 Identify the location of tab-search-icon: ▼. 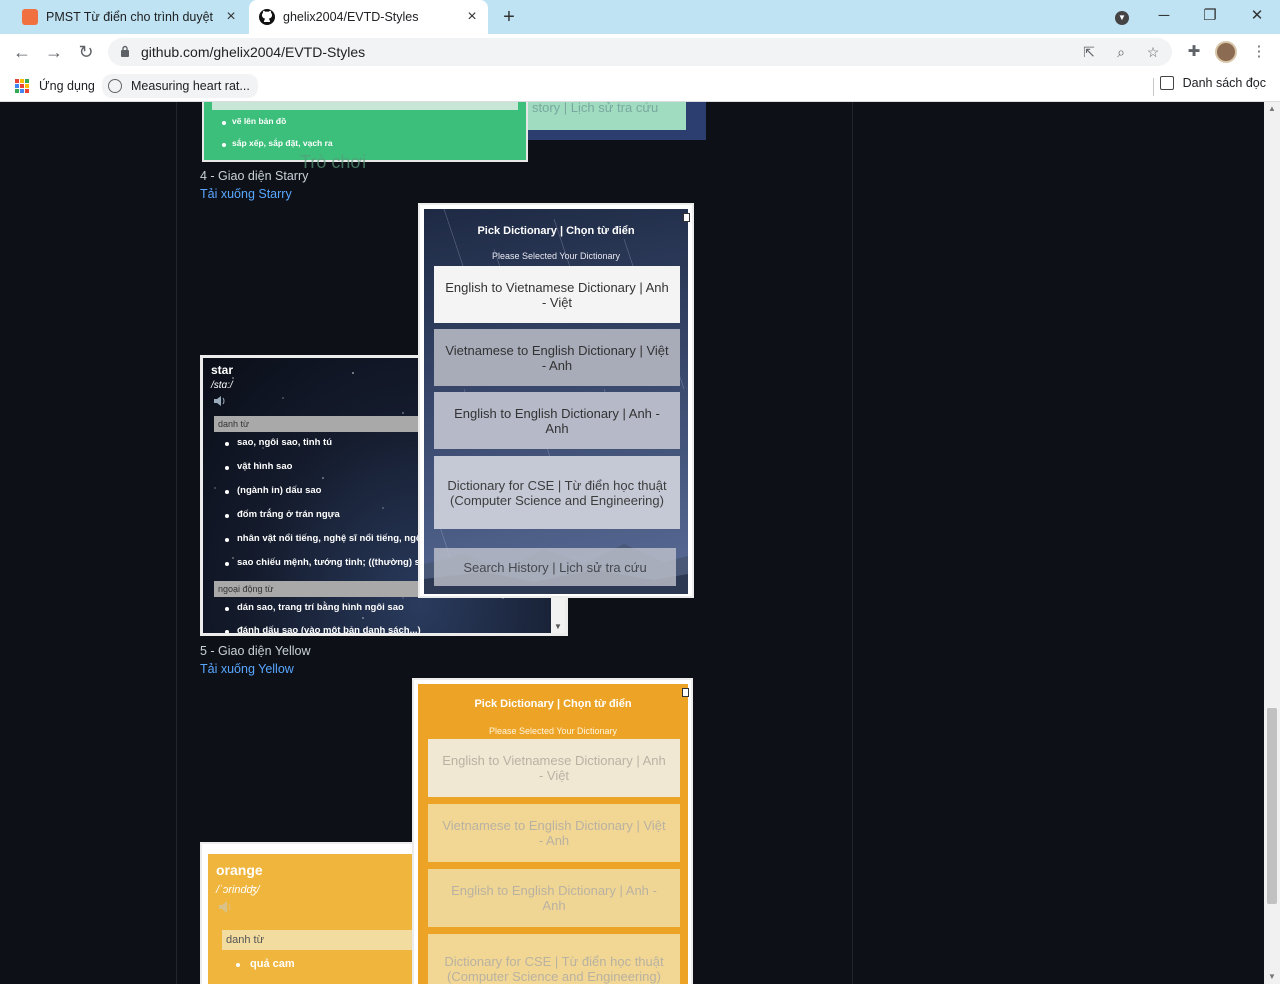
(1122, 16).